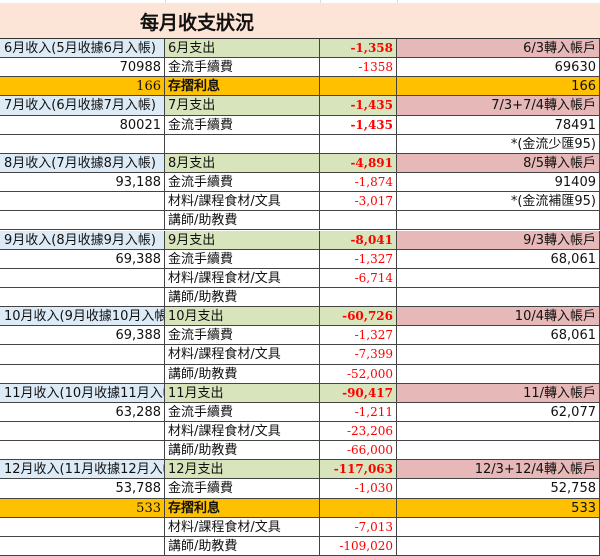 The image size is (600, 556). I want to click on amount-cell: -1,358, so click(358, 49).